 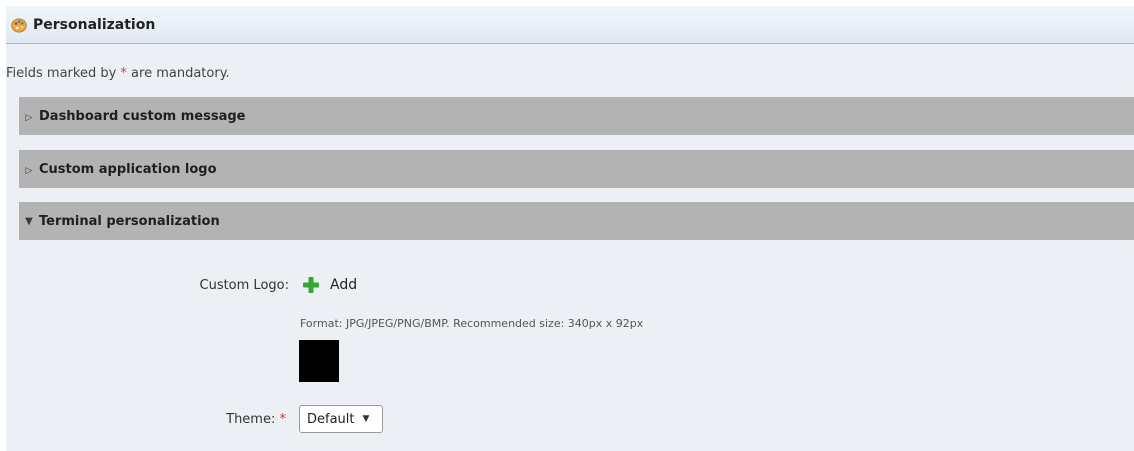 What do you see at coordinates (331, 419) in the screenshot?
I see `theme-select-value: Default` at bounding box center [331, 419].